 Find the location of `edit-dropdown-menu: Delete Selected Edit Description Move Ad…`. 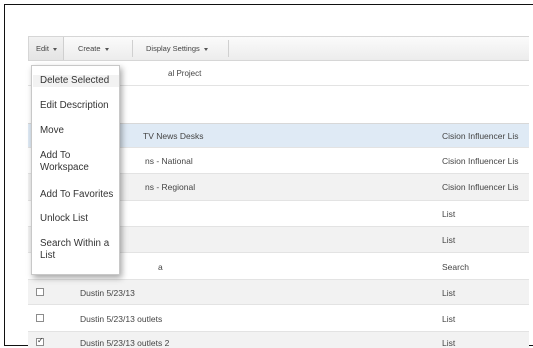

edit-dropdown-menu: Delete Selected Edit Description Move Ad… is located at coordinates (75, 170).